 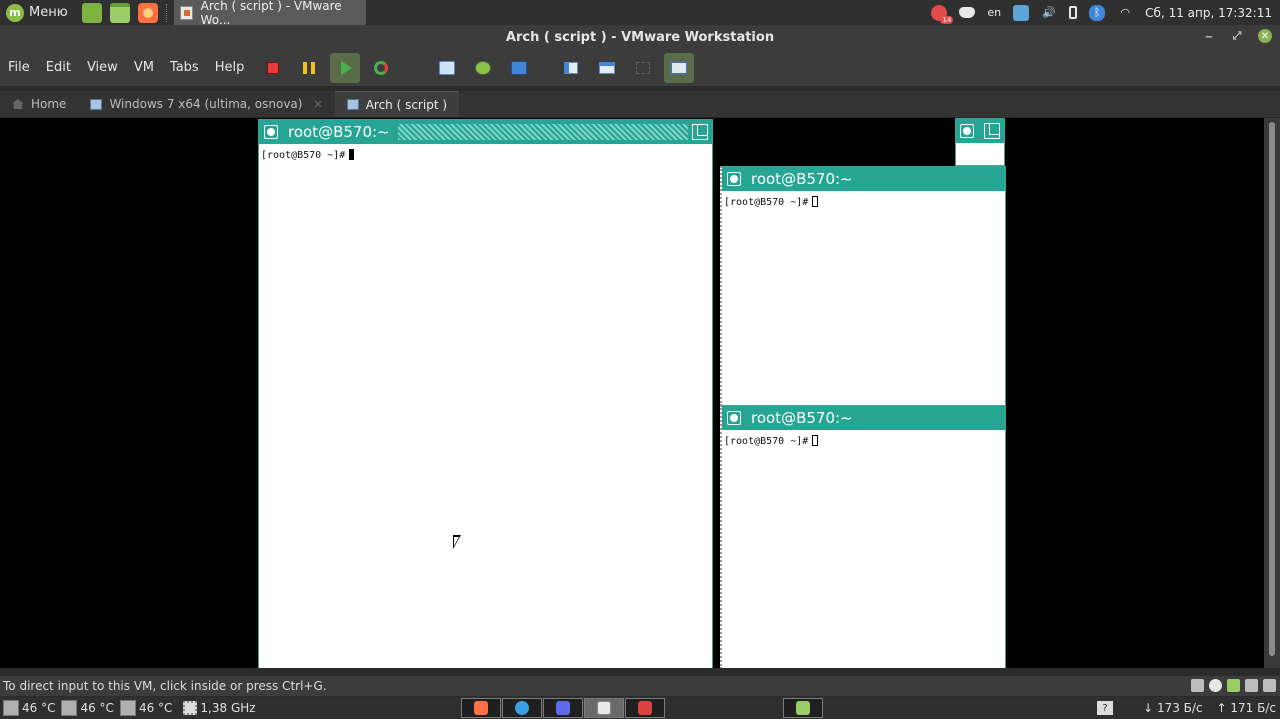 What do you see at coordinates (1073, 12) in the screenshot?
I see `battery-icon` at bounding box center [1073, 12].